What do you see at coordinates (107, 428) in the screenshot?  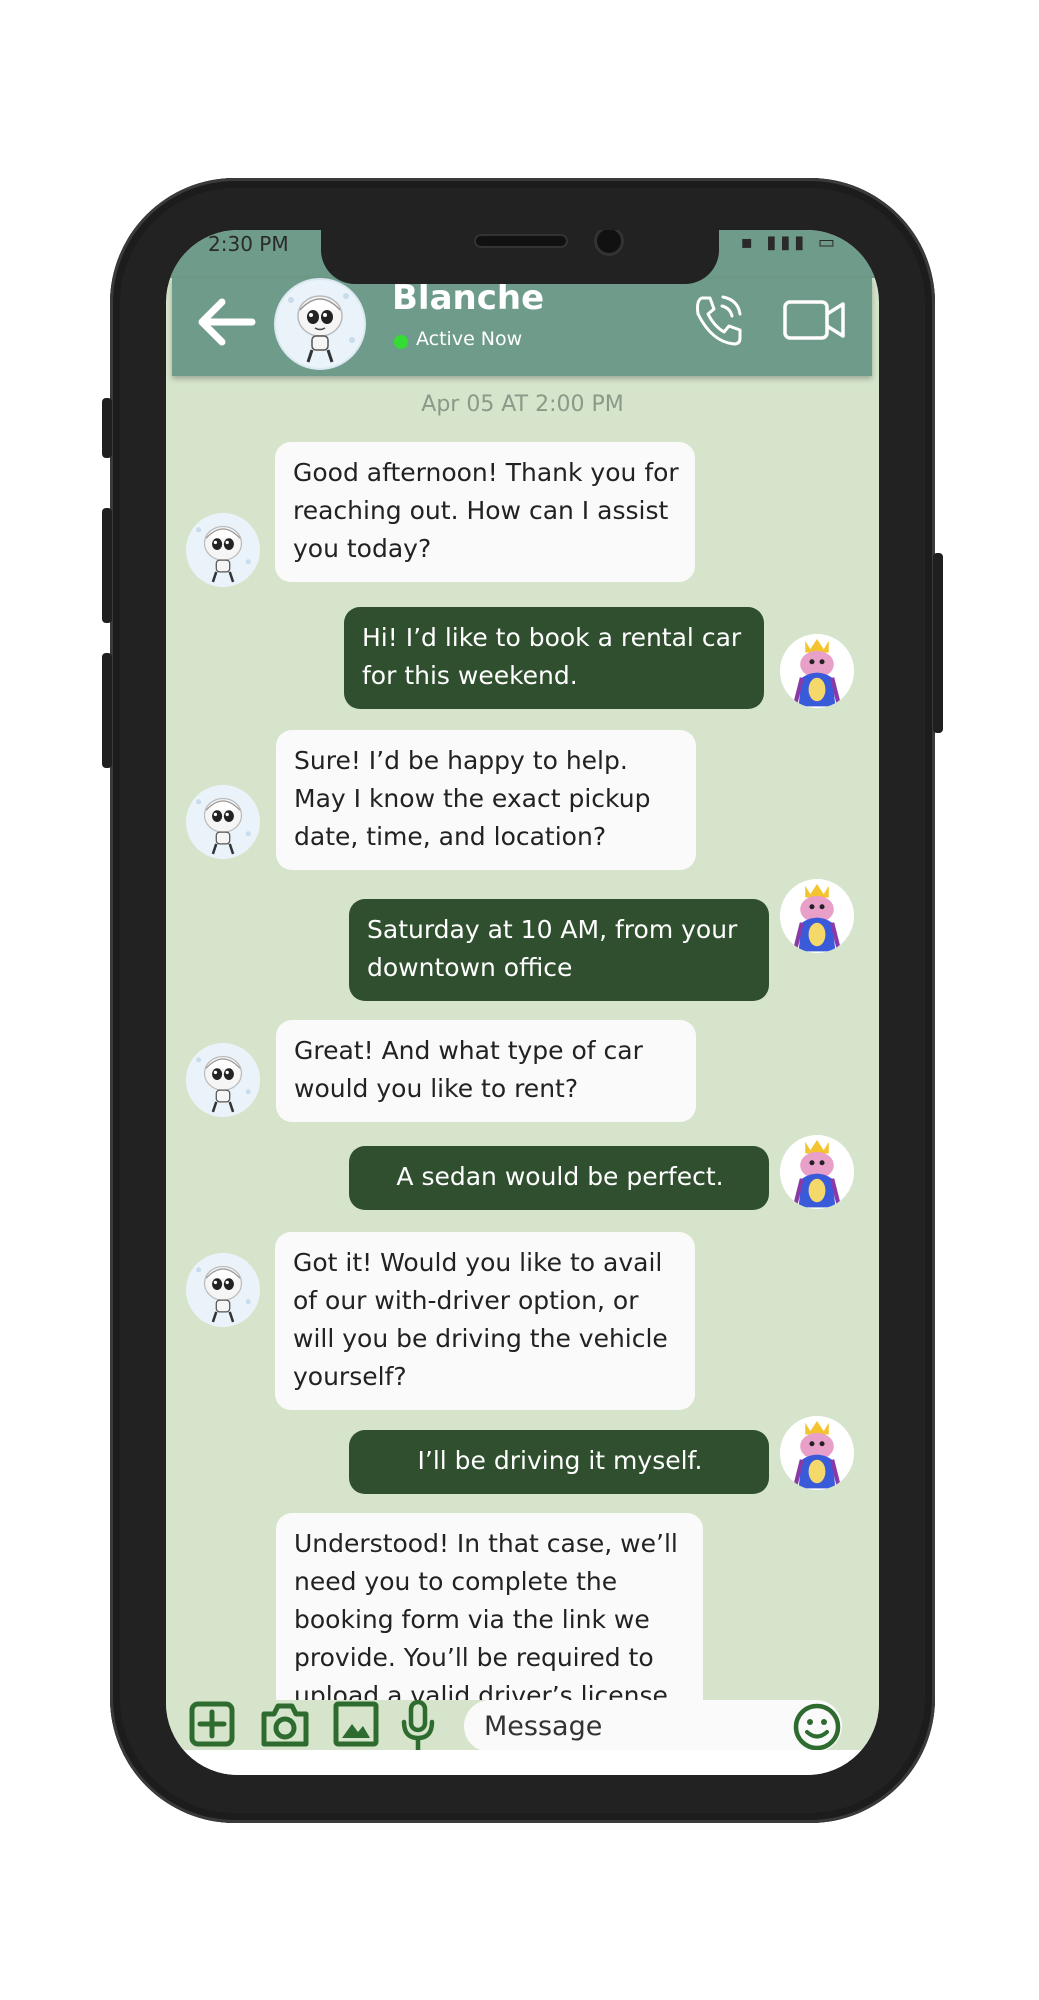 I see `mute-switch` at bounding box center [107, 428].